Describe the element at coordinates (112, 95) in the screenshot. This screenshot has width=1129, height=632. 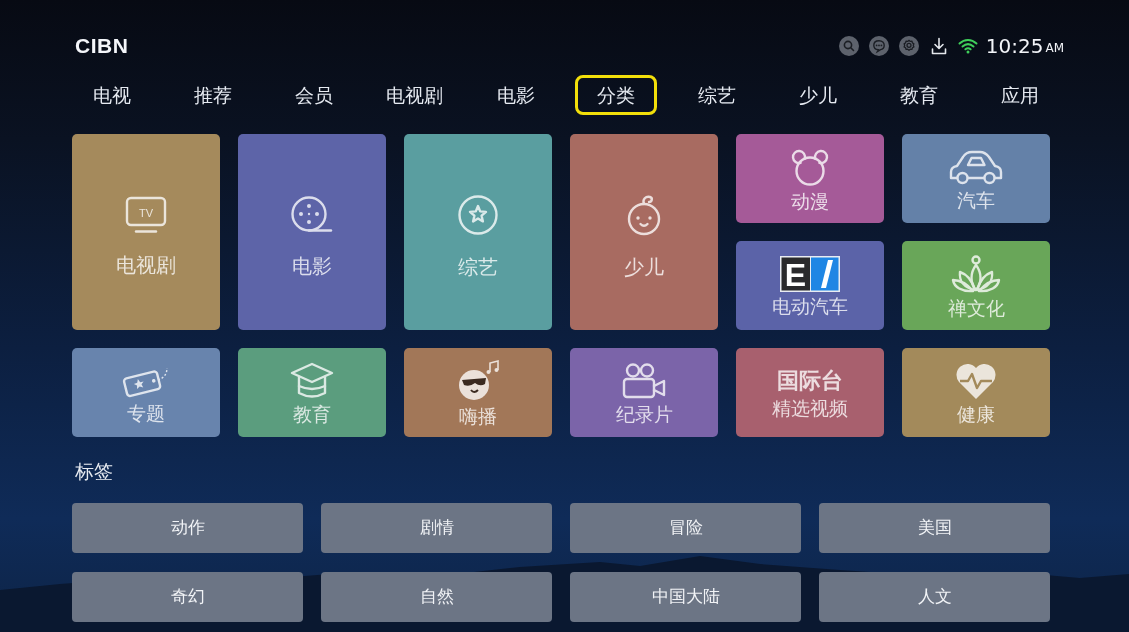
I see `nav-tab: 电视` at that location.